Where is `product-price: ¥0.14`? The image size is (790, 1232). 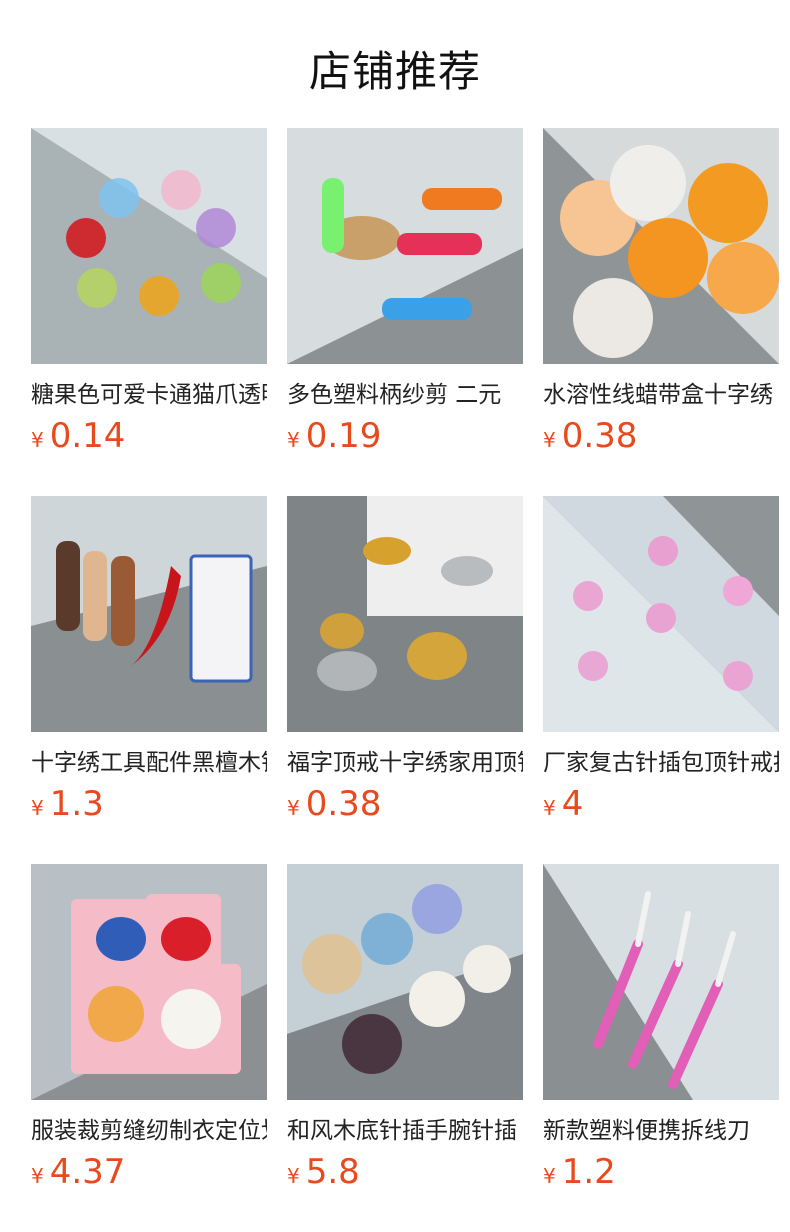
product-price: ¥0.14 is located at coordinates (78, 436).